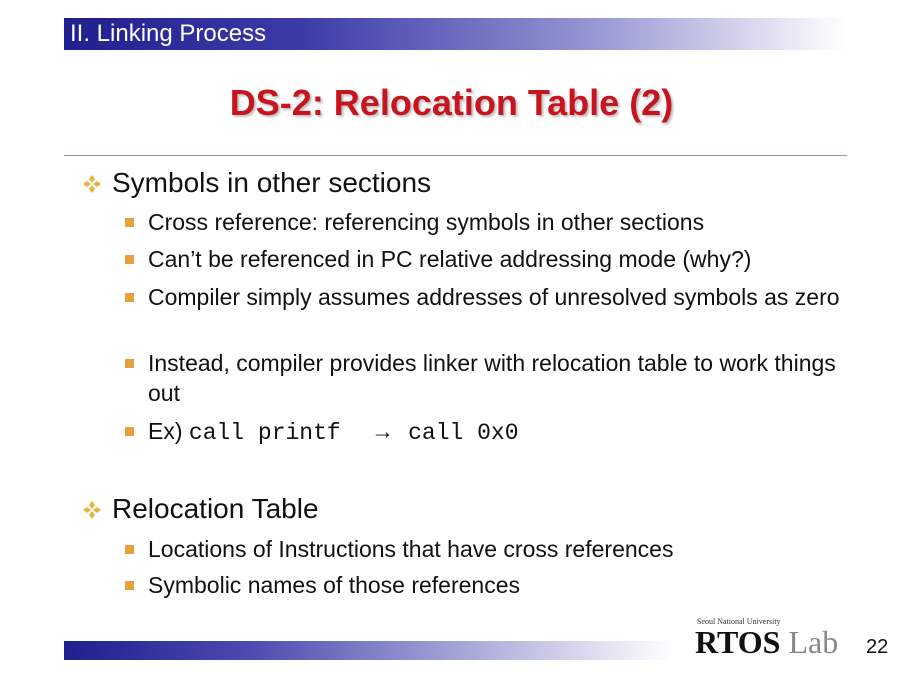  I want to click on title-divider, so click(455, 155).